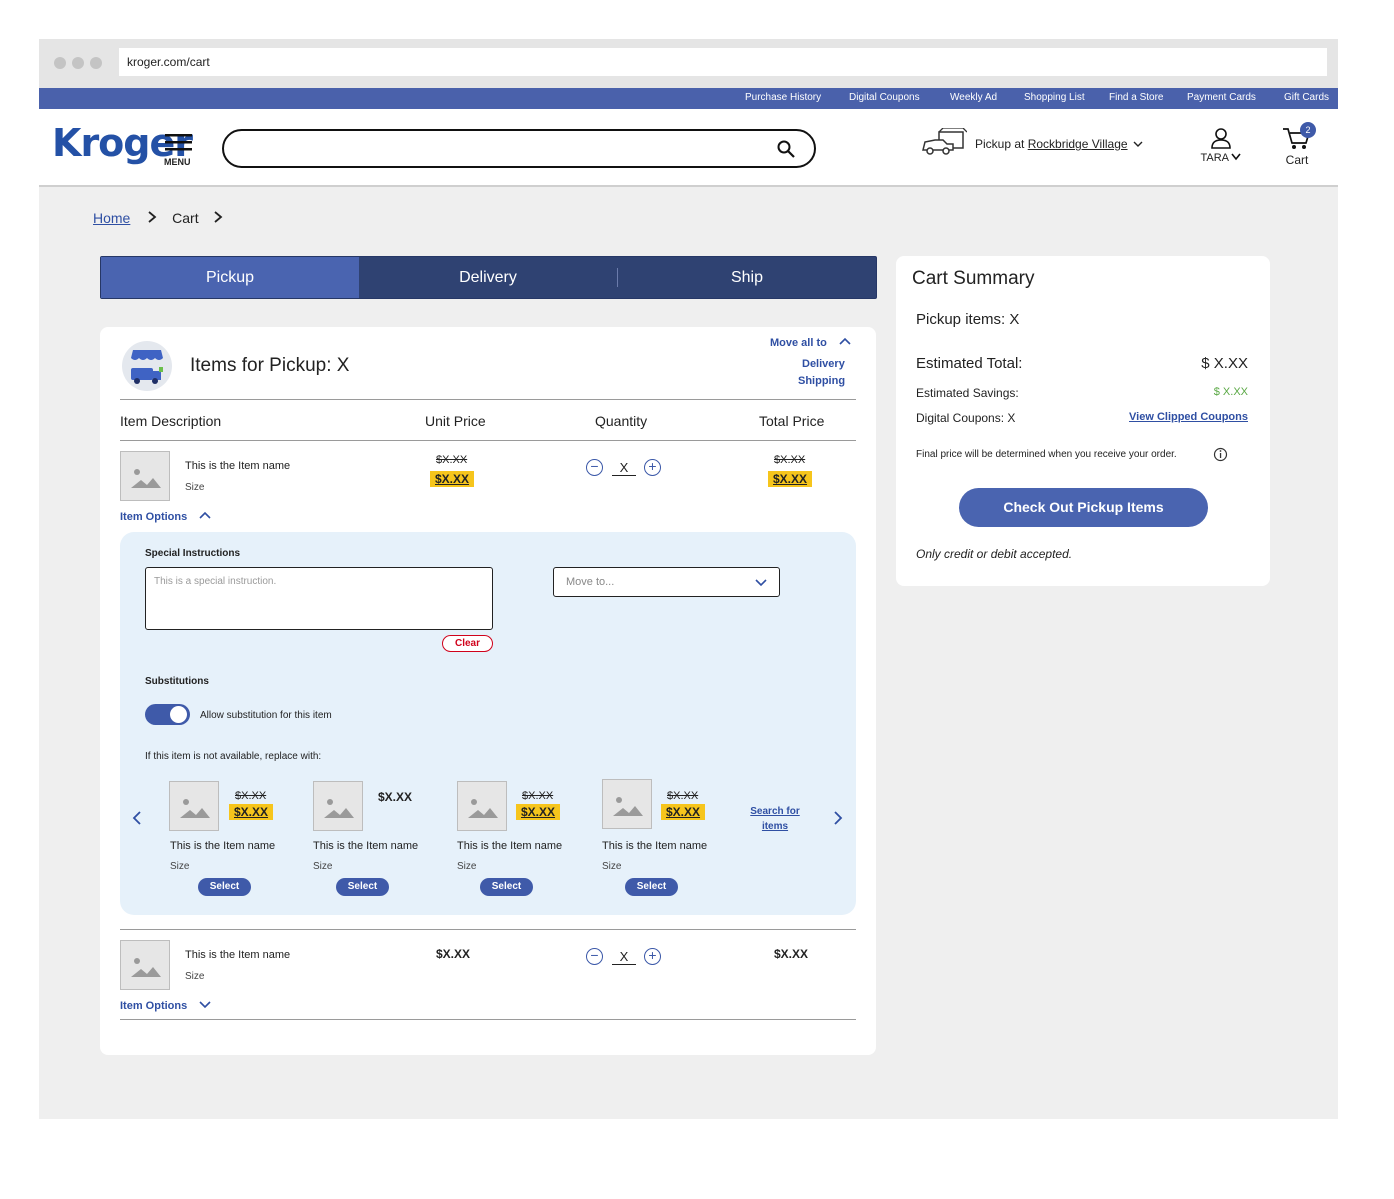 The image size is (1394, 1199). Describe the element at coordinates (1221, 97) in the screenshot. I see `nav-link-payment-cards: Payment Cards` at that location.